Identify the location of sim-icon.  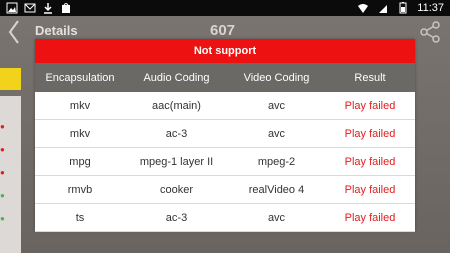
(383, 8).